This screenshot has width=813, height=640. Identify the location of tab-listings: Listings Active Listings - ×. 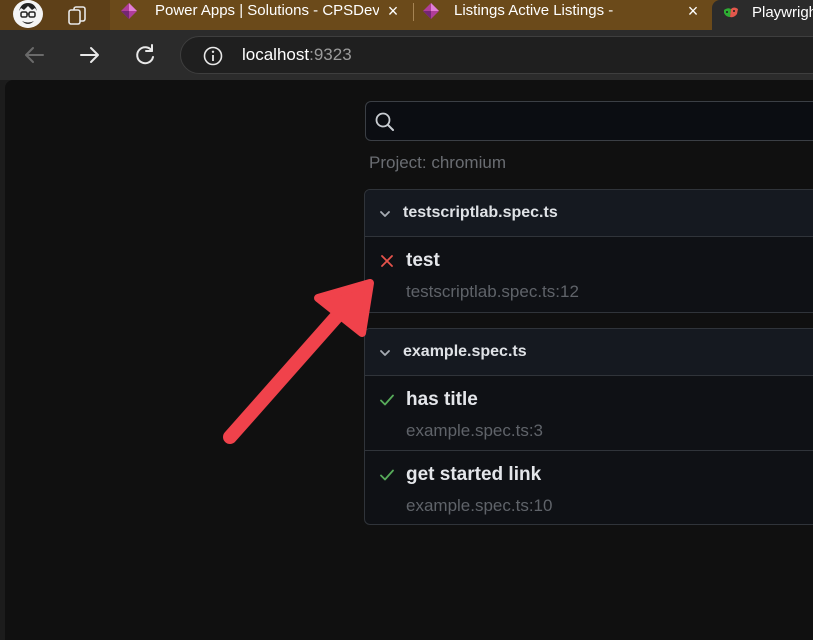
(564, 14).